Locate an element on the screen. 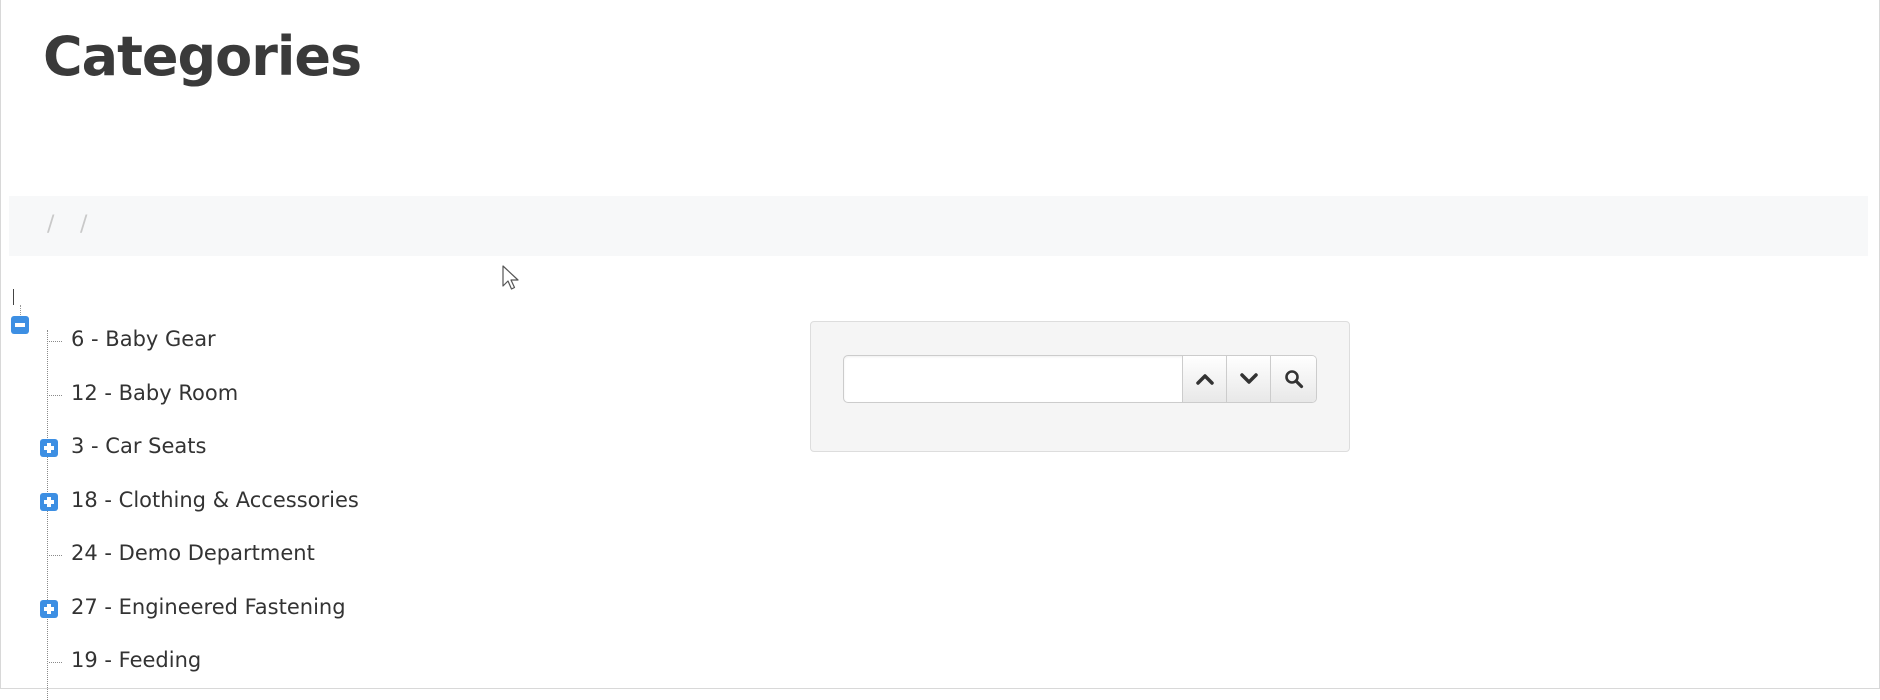  tree-item-label: 19 - Feeding is located at coordinates (136, 660).